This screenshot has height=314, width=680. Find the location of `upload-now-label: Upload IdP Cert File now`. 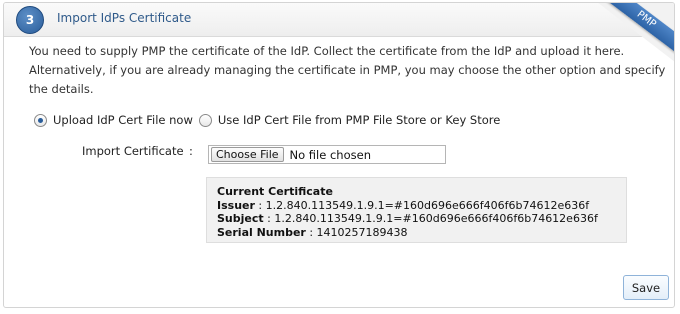

upload-now-label: Upload IdP Cert File now is located at coordinates (123, 120).